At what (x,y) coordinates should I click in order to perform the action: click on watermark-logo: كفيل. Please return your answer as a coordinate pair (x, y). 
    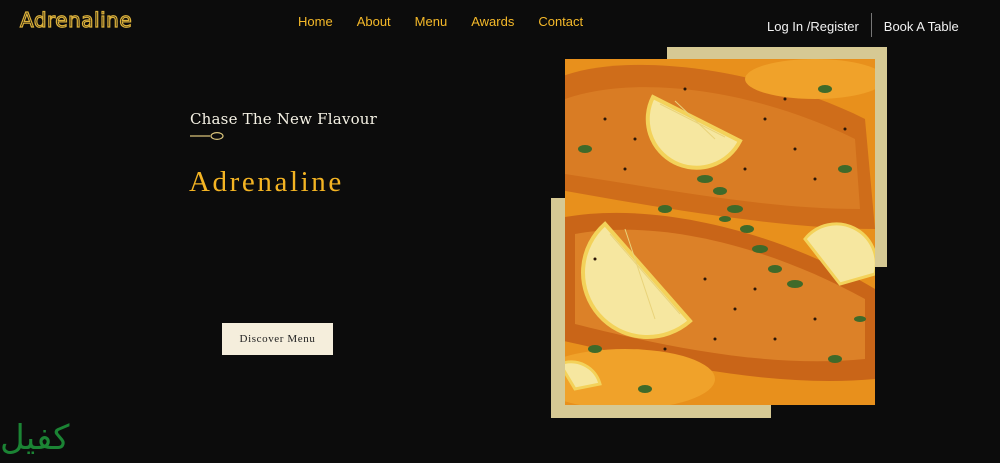
    Looking at the image, I should click on (35, 438).